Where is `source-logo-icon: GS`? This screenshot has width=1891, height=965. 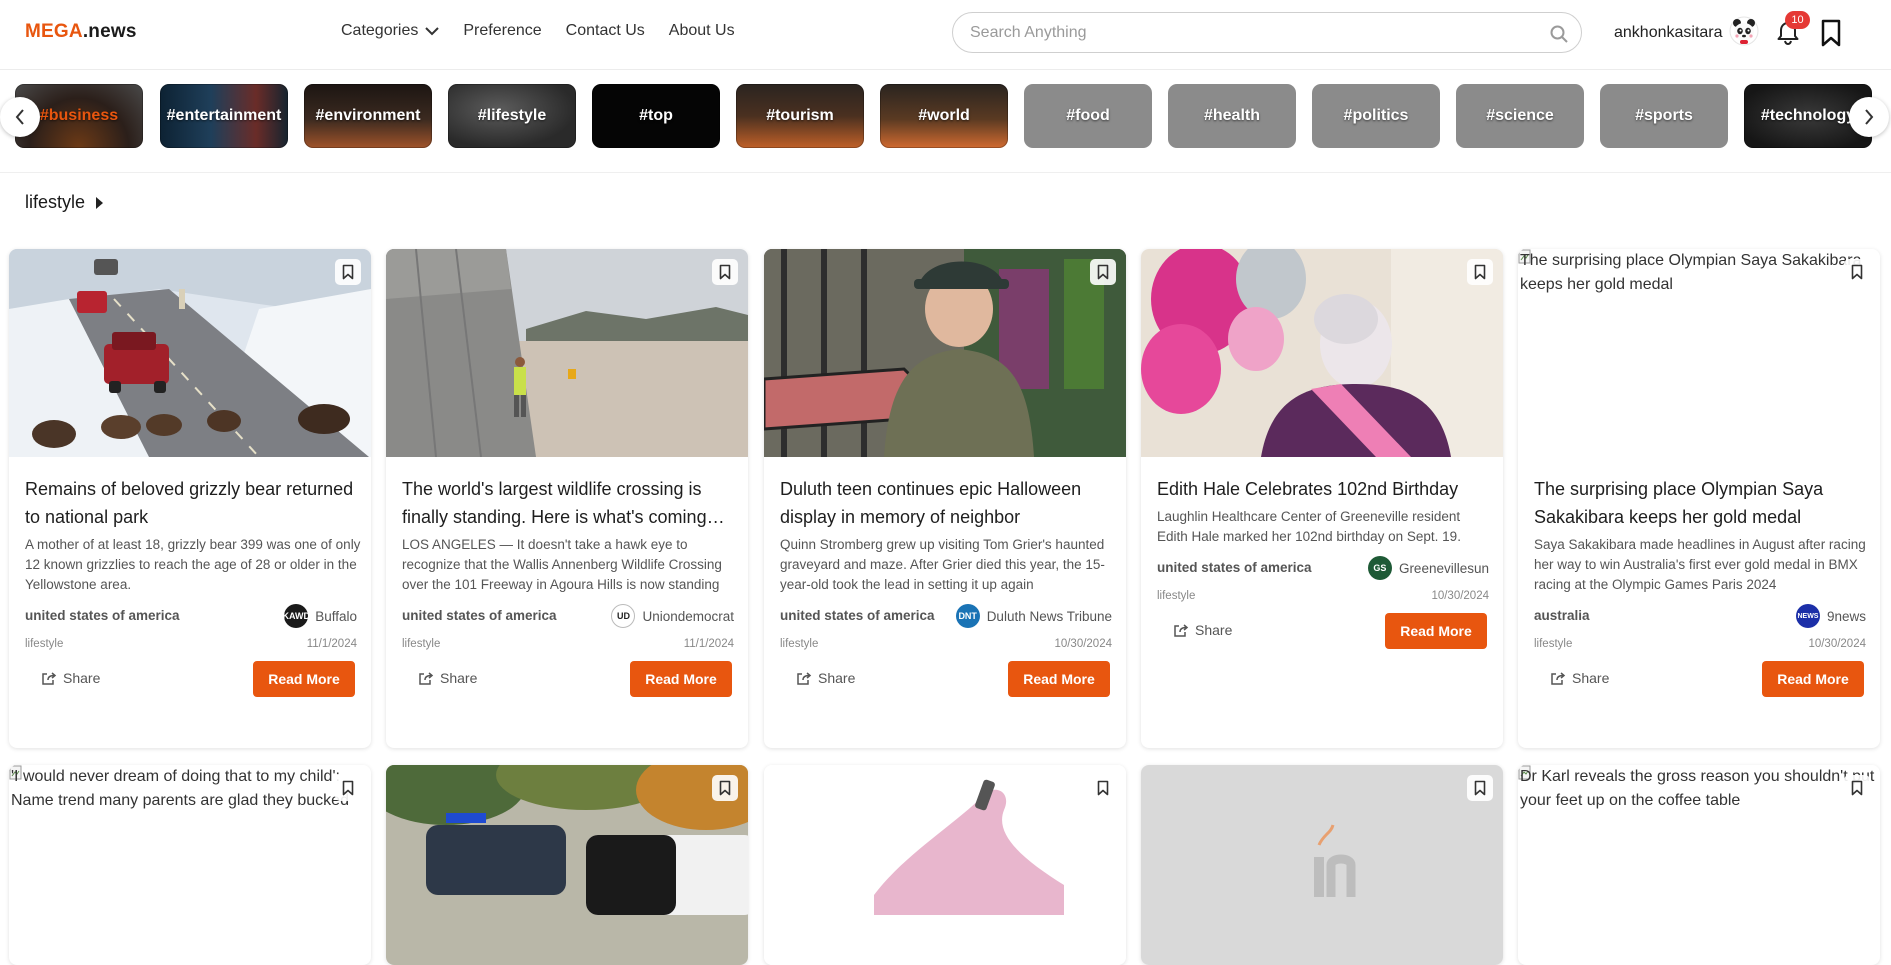
source-logo-icon: GS is located at coordinates (1379, 568).